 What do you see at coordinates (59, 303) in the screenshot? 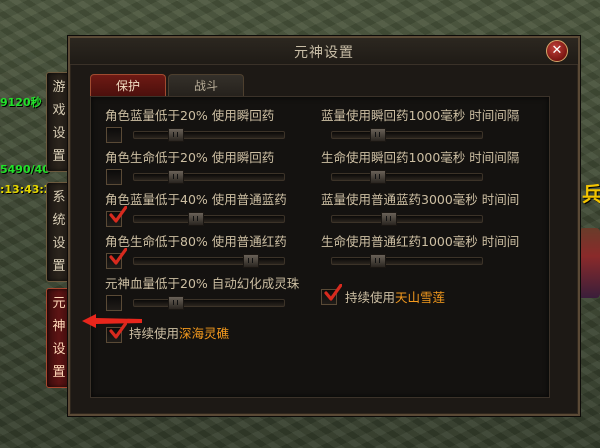
I see `side-tab-char: 元` at bounding box center [59, 303].